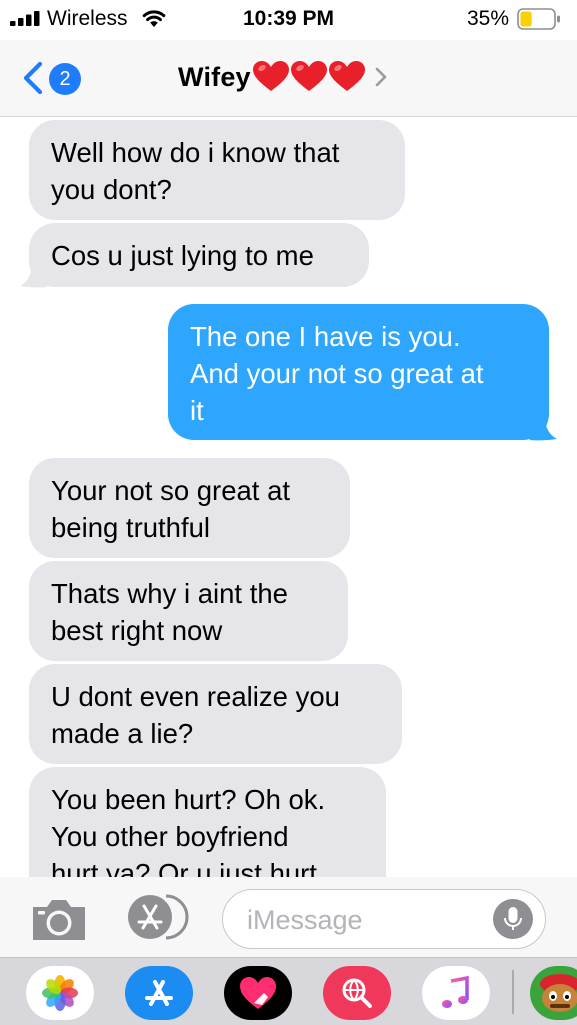 This screenshot has width=577, height=1025. I want to click on compose-bar, so click(288, 917).